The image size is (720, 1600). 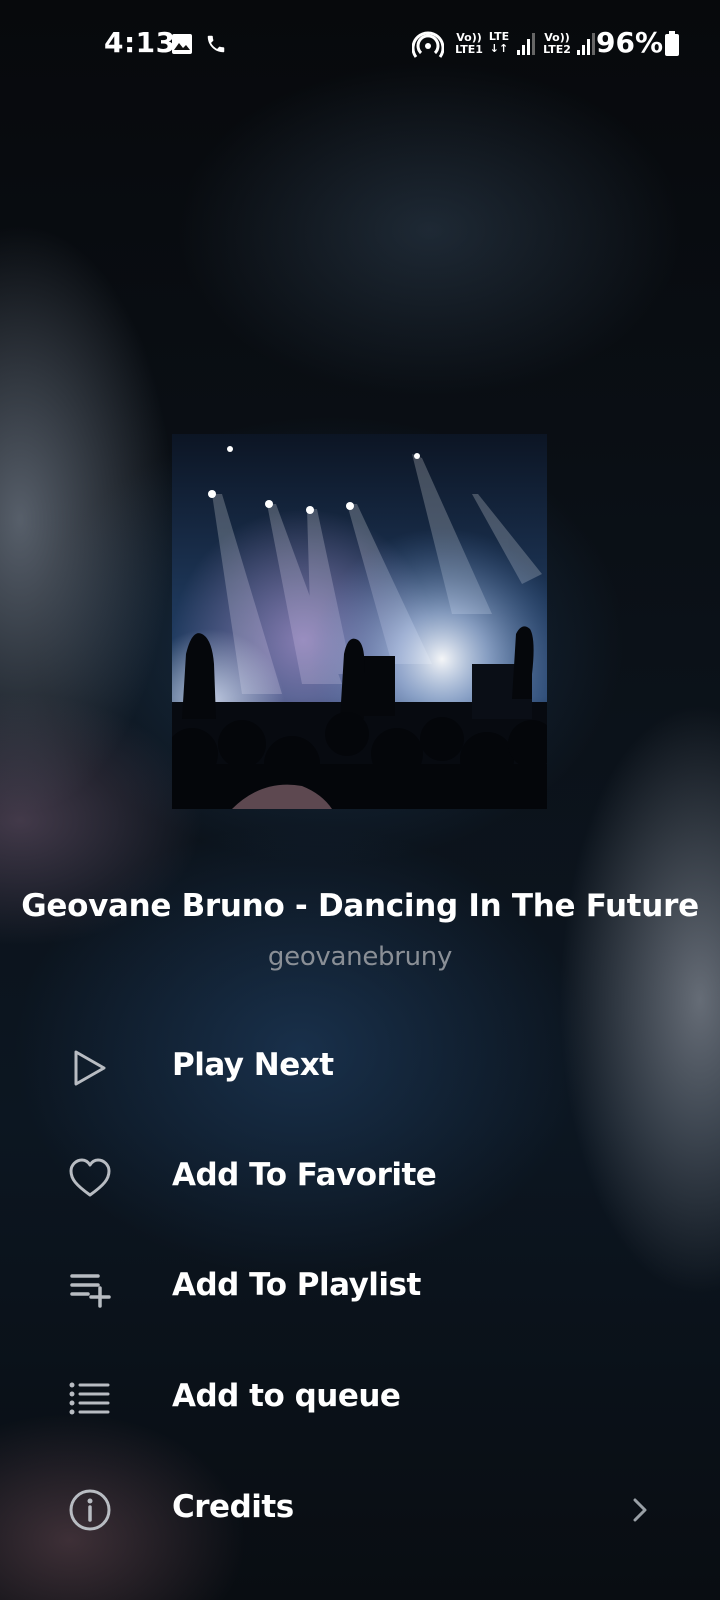 I want to click on playlist-add-icon, so click(x=90, y=1291).